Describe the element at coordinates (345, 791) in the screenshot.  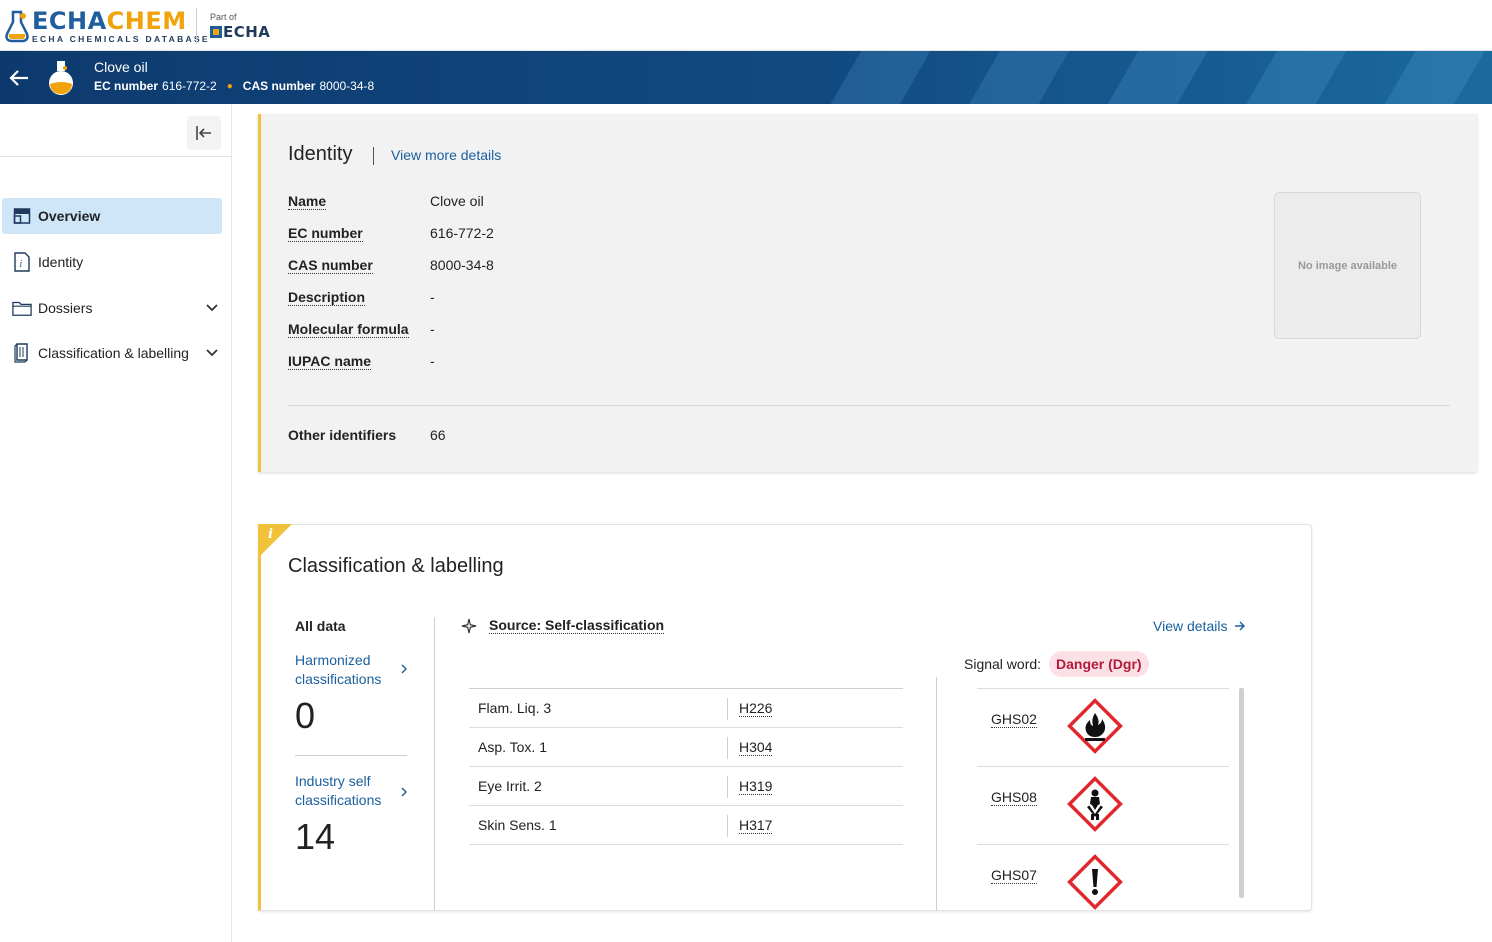
I see `industry-classifications-link: Industry self classifications` at that location.